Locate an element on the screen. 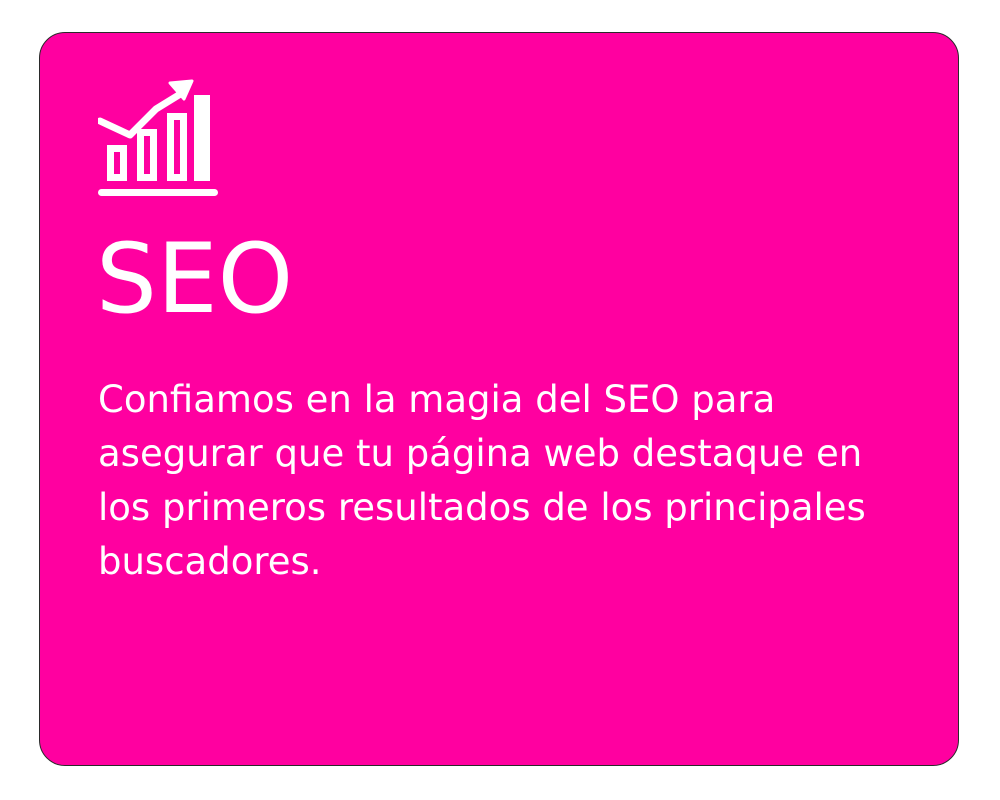 The height and width of the screenshot is (800, 1000). bar-chart-trending-up-icon is located at coordinates (158, 140).